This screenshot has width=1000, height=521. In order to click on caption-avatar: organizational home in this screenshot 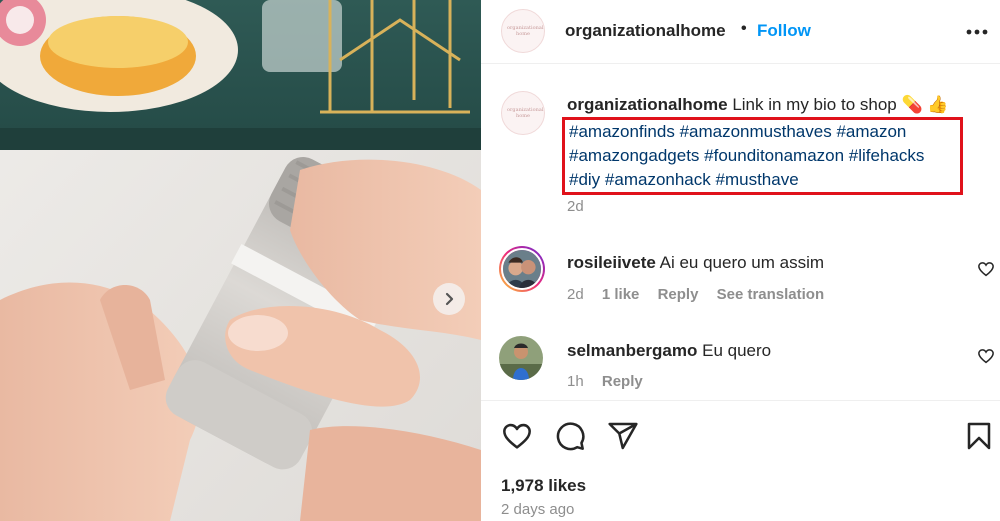, I will do `click(523, 113)`.